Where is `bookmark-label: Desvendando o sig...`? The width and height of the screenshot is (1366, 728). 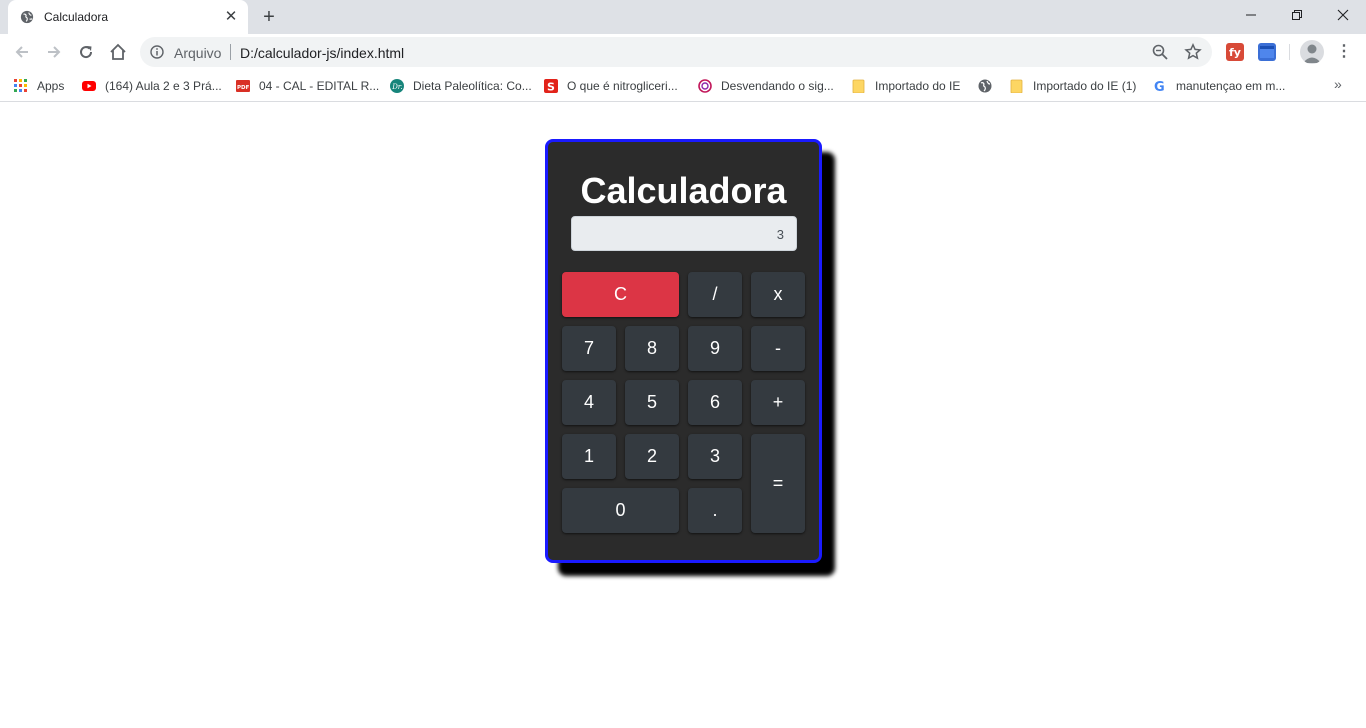 bookmark-label: Desvendando o sig... is located at coordinates (777, 86).